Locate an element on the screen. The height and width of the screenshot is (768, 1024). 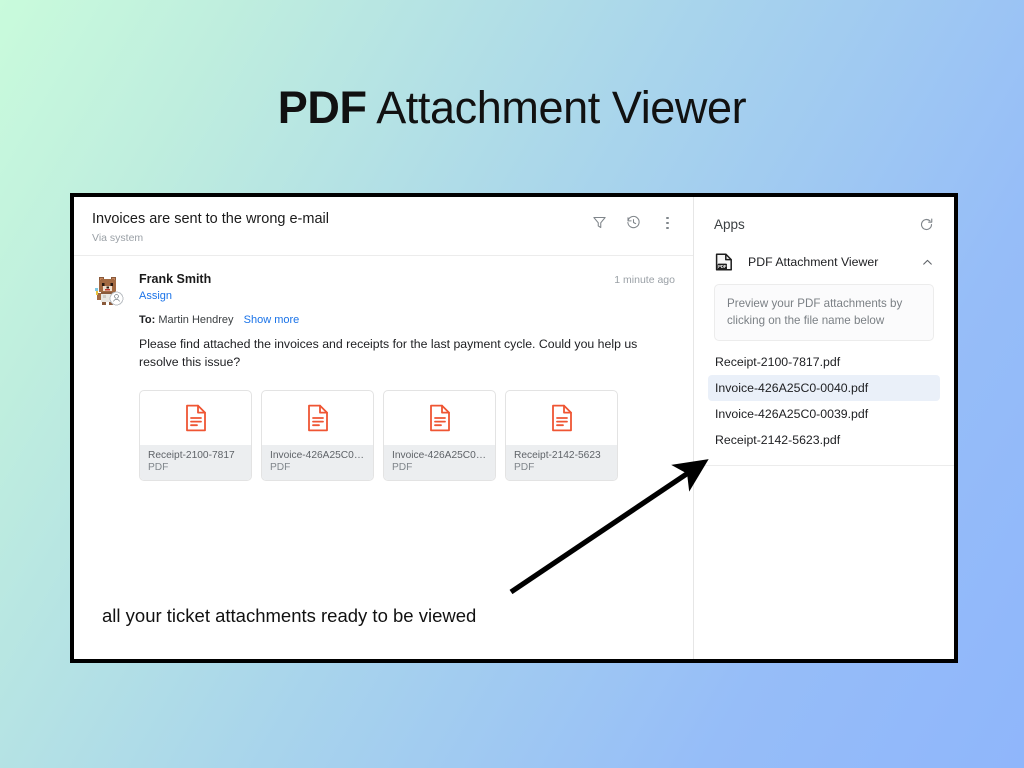
app-entry-pdf-attachment-viewer: PDF PDF Attachment Viewer is located at coordinates (824, 252).